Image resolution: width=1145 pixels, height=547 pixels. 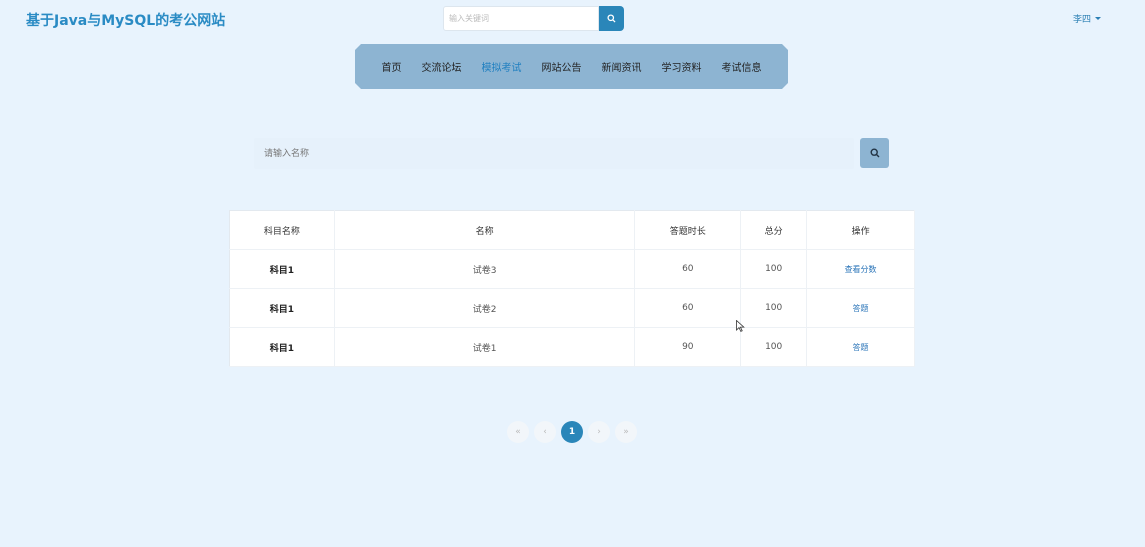 What do you see at coordinates (688, 347) in the screenshot?
I see `cell-duration: 90` at bounding box center [688, 347].